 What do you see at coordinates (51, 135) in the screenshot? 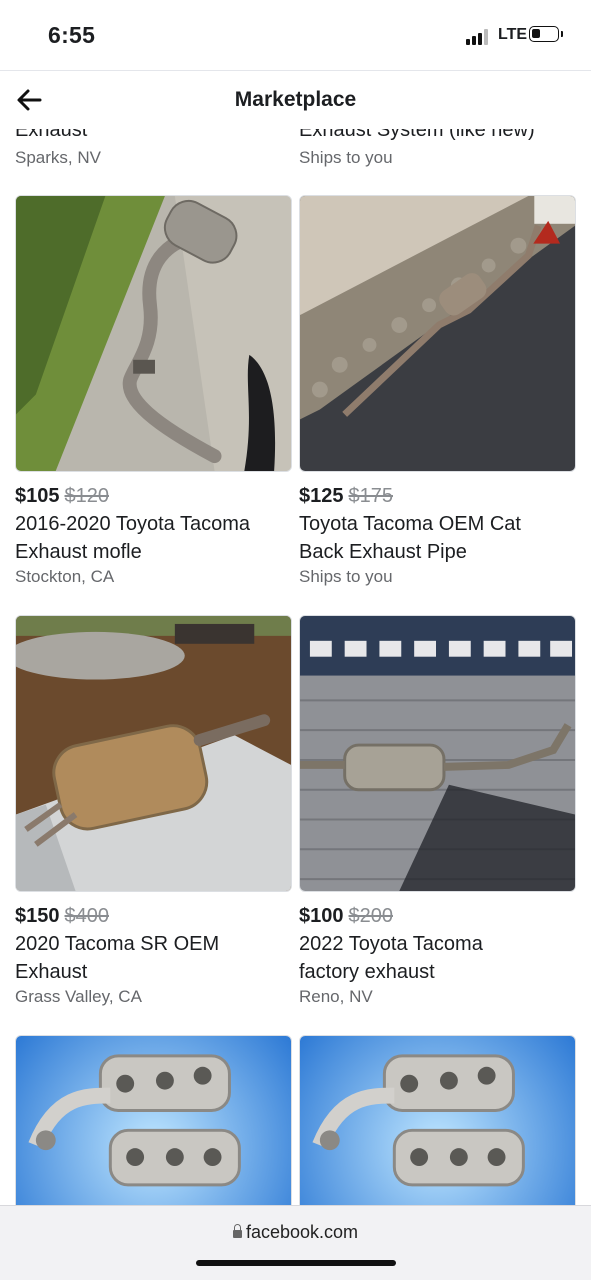
I see `listing-title-partial: Exhaust` at bounding box center [51, 135].